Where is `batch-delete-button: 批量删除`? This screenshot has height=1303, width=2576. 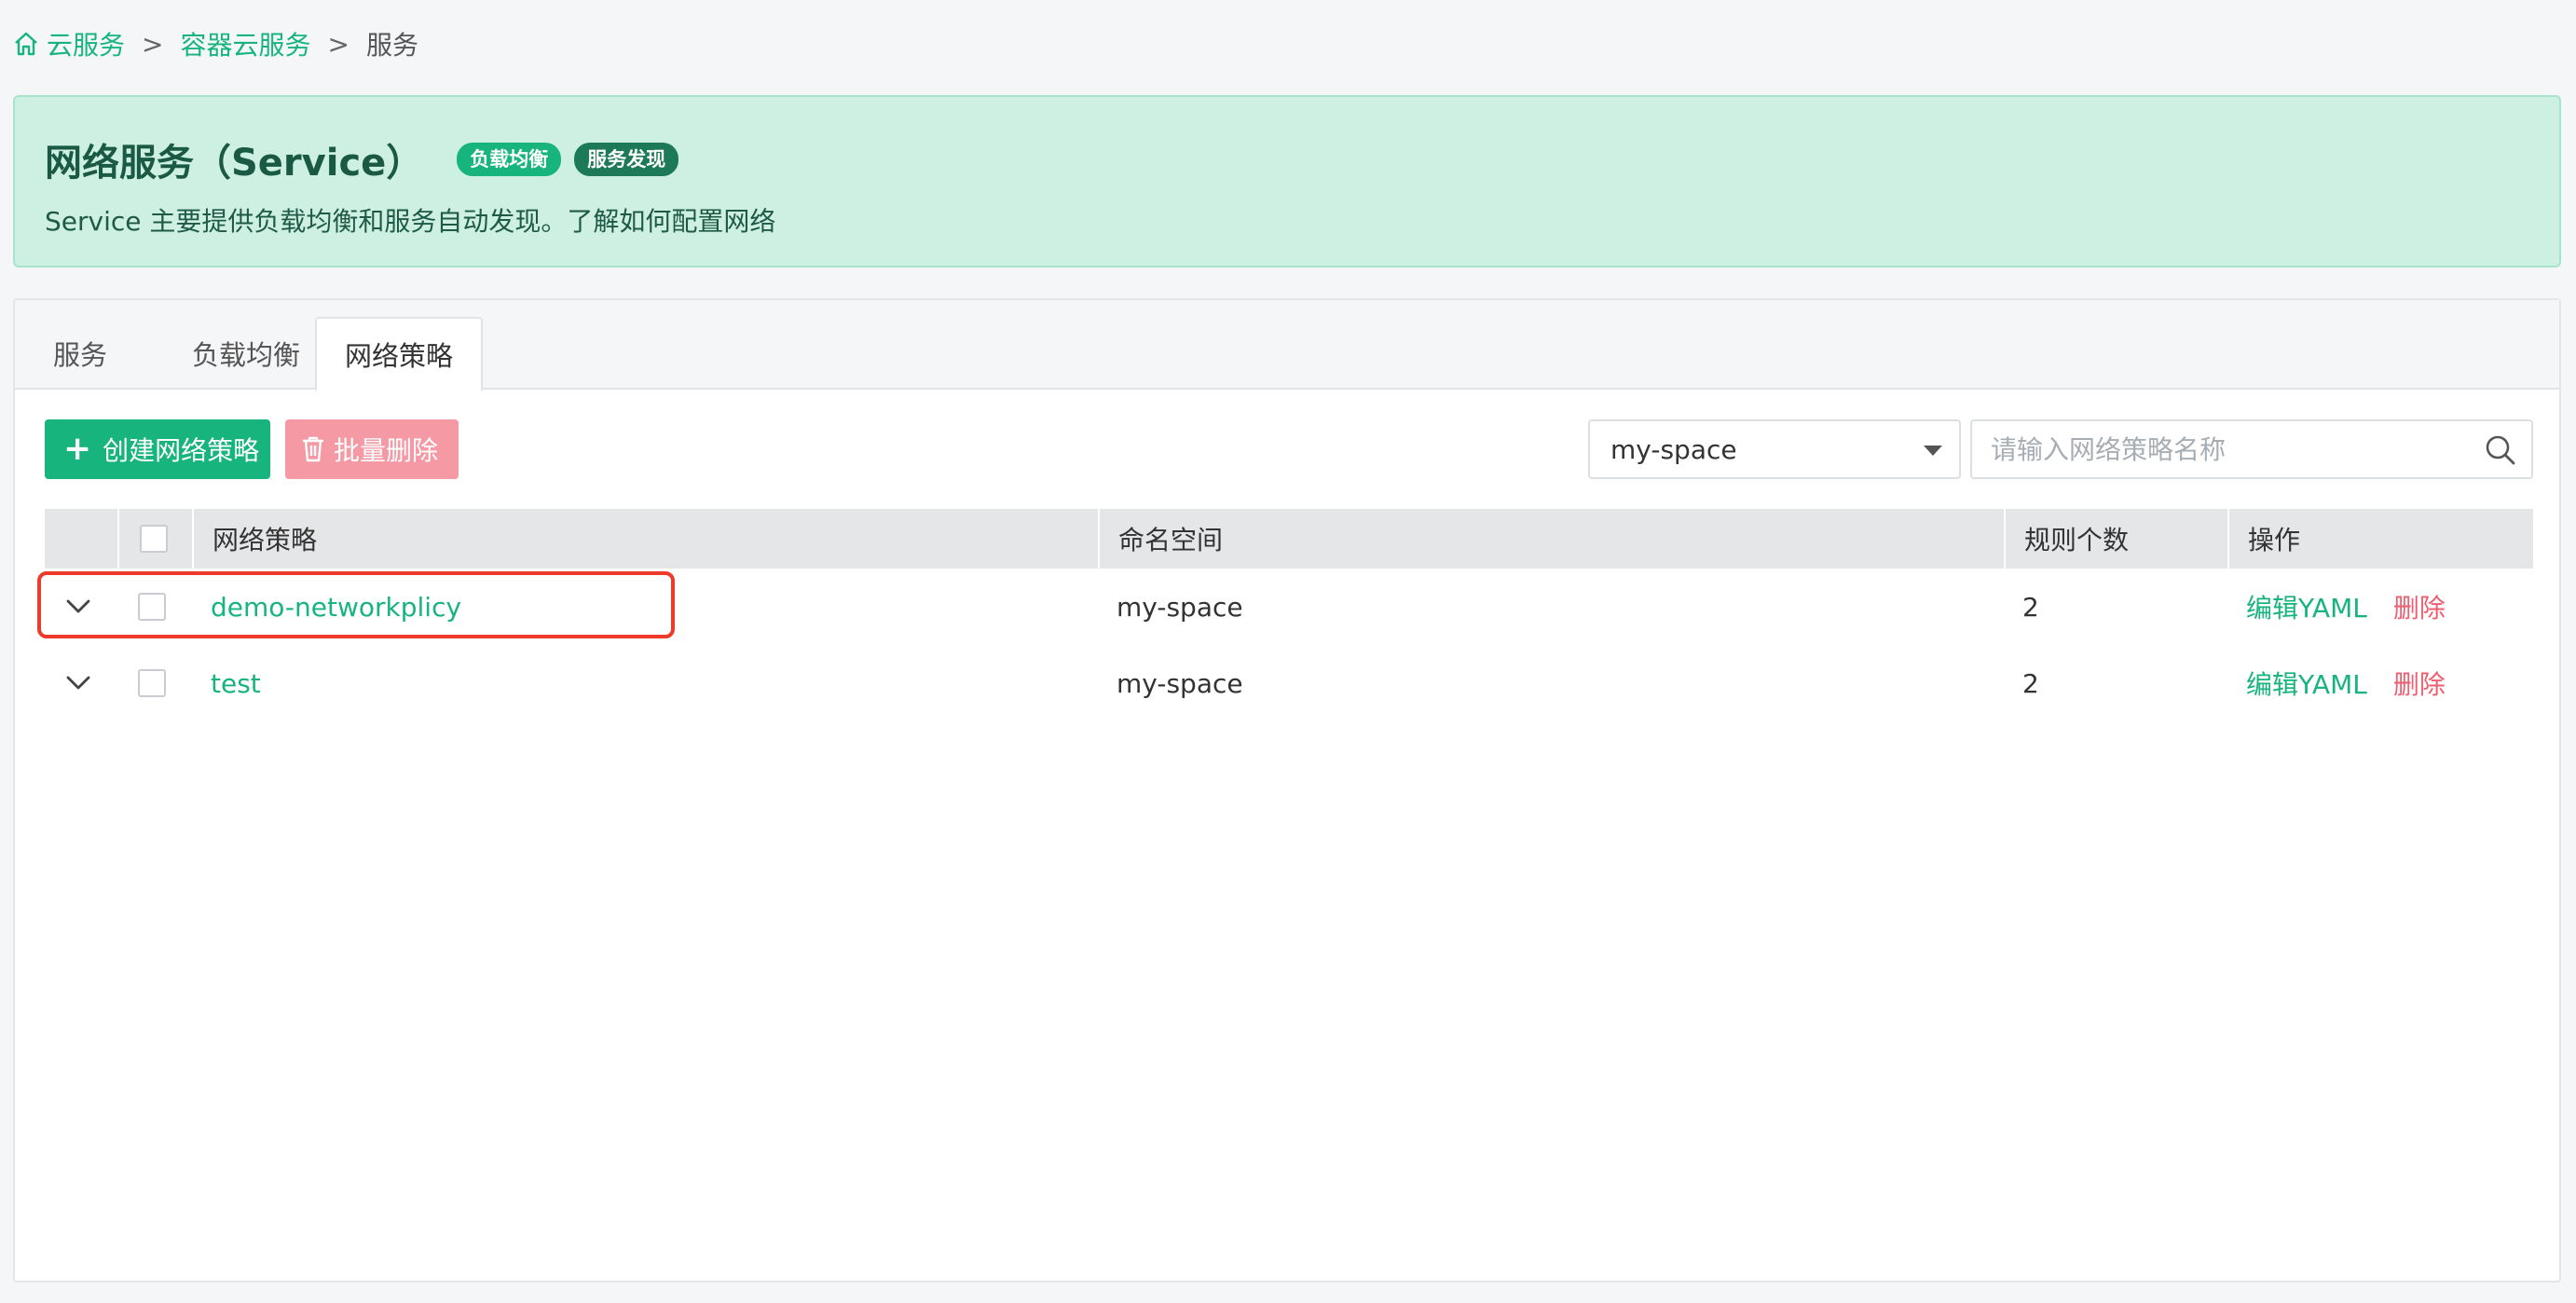
batch-delete-button: 批量删除 is located at coordinates (372, 449).